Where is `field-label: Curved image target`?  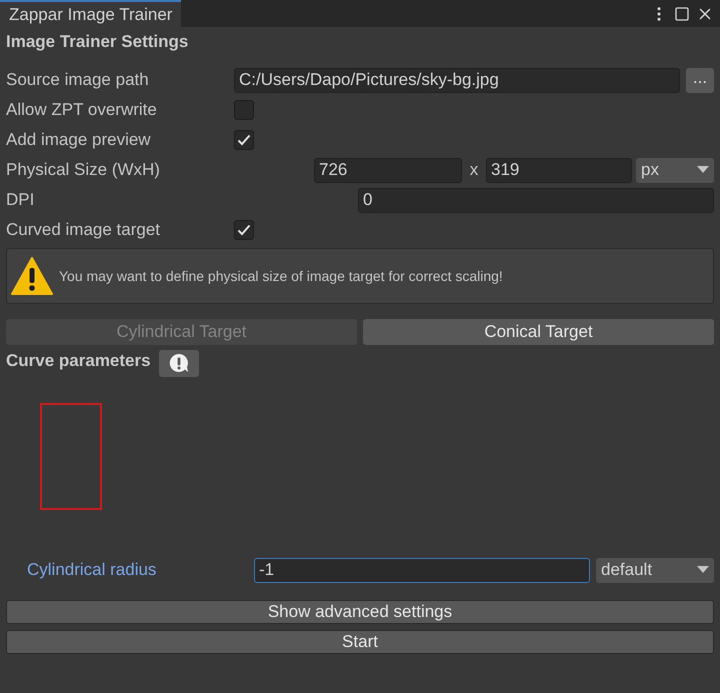 field-label: Curved image target is located at coordinates (84, 230).